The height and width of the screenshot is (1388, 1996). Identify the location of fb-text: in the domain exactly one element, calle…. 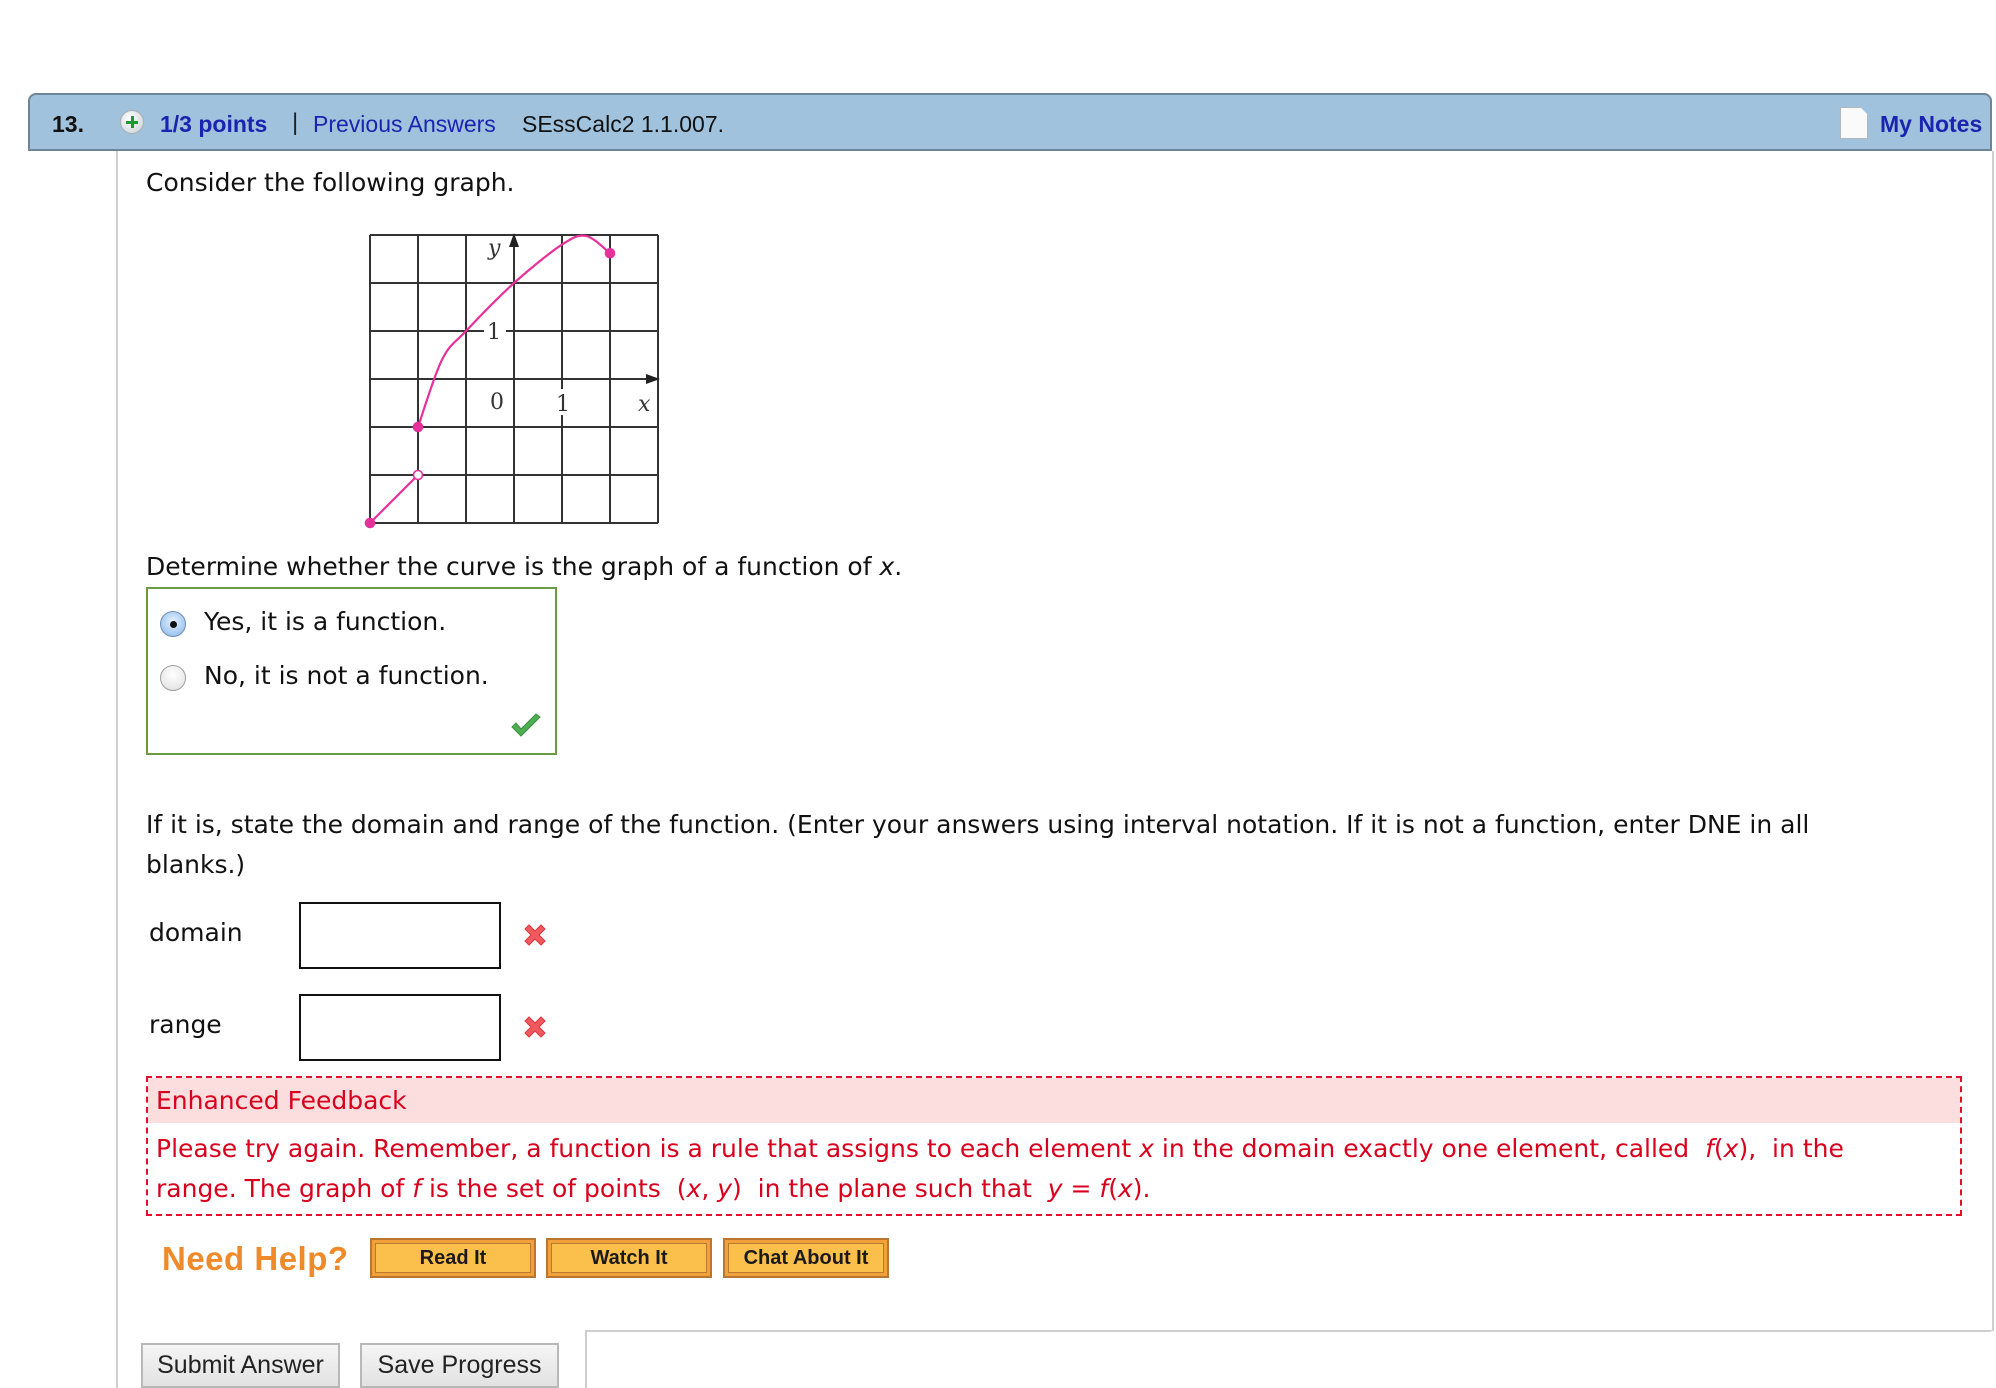
(1425, 1148).